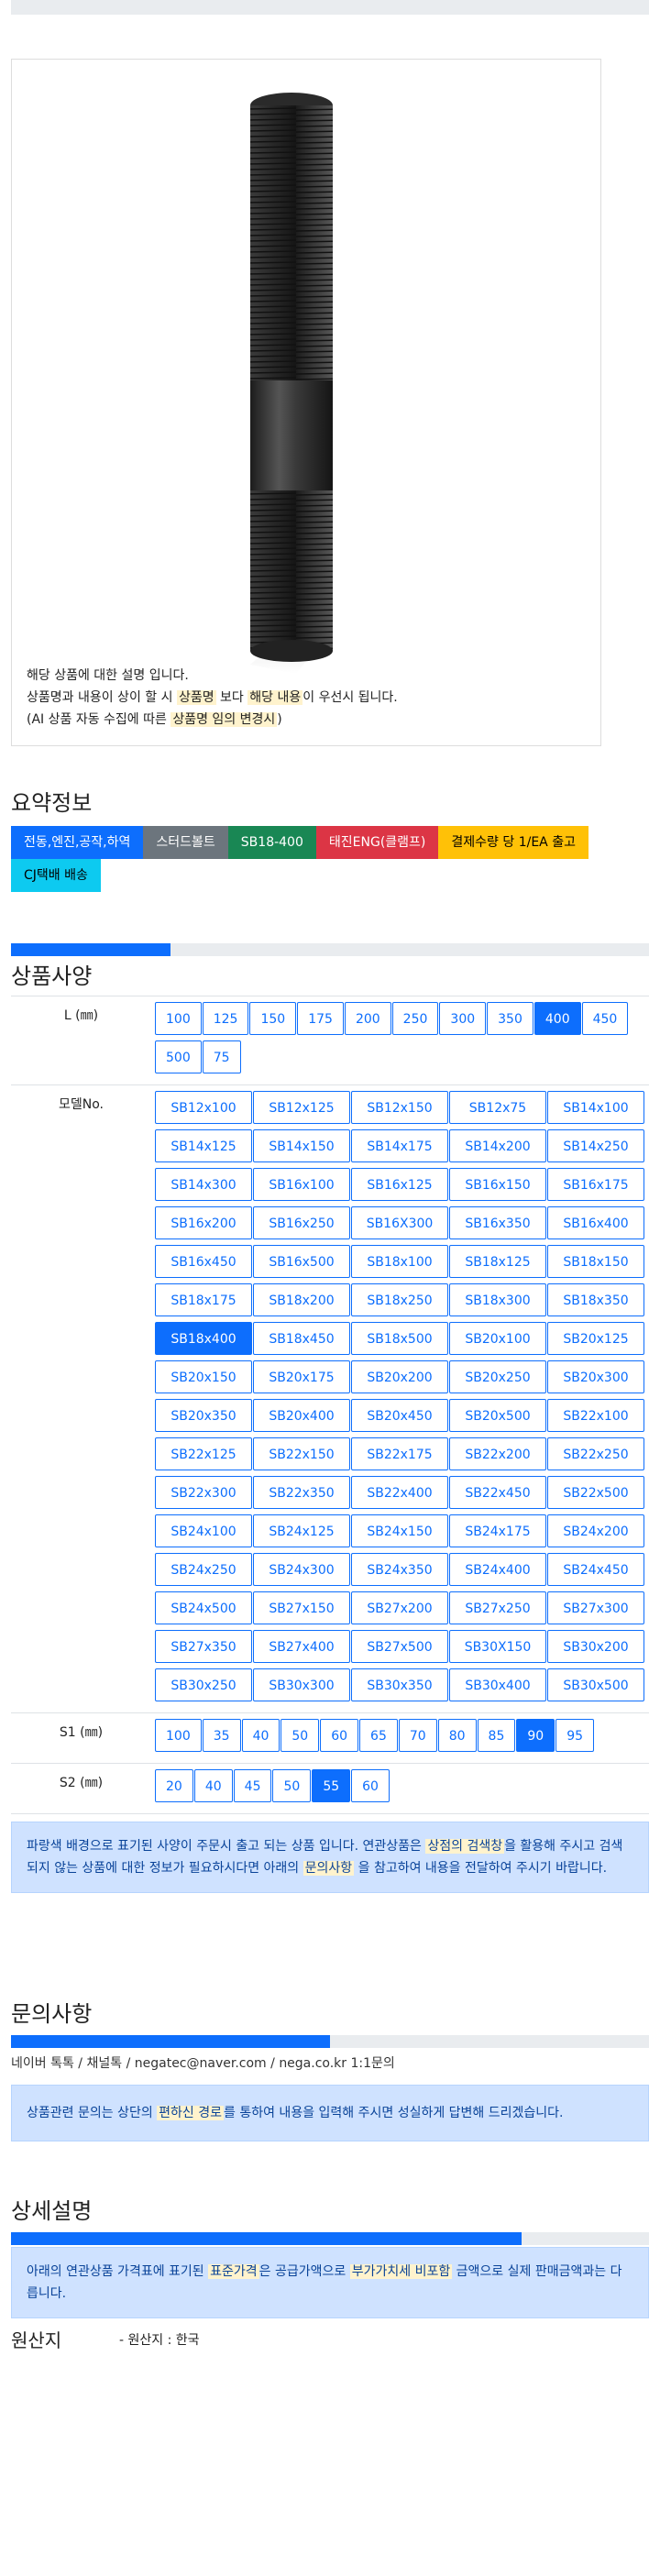  I want to click on spec-option-button: SB18x100, so click(399, 1261).